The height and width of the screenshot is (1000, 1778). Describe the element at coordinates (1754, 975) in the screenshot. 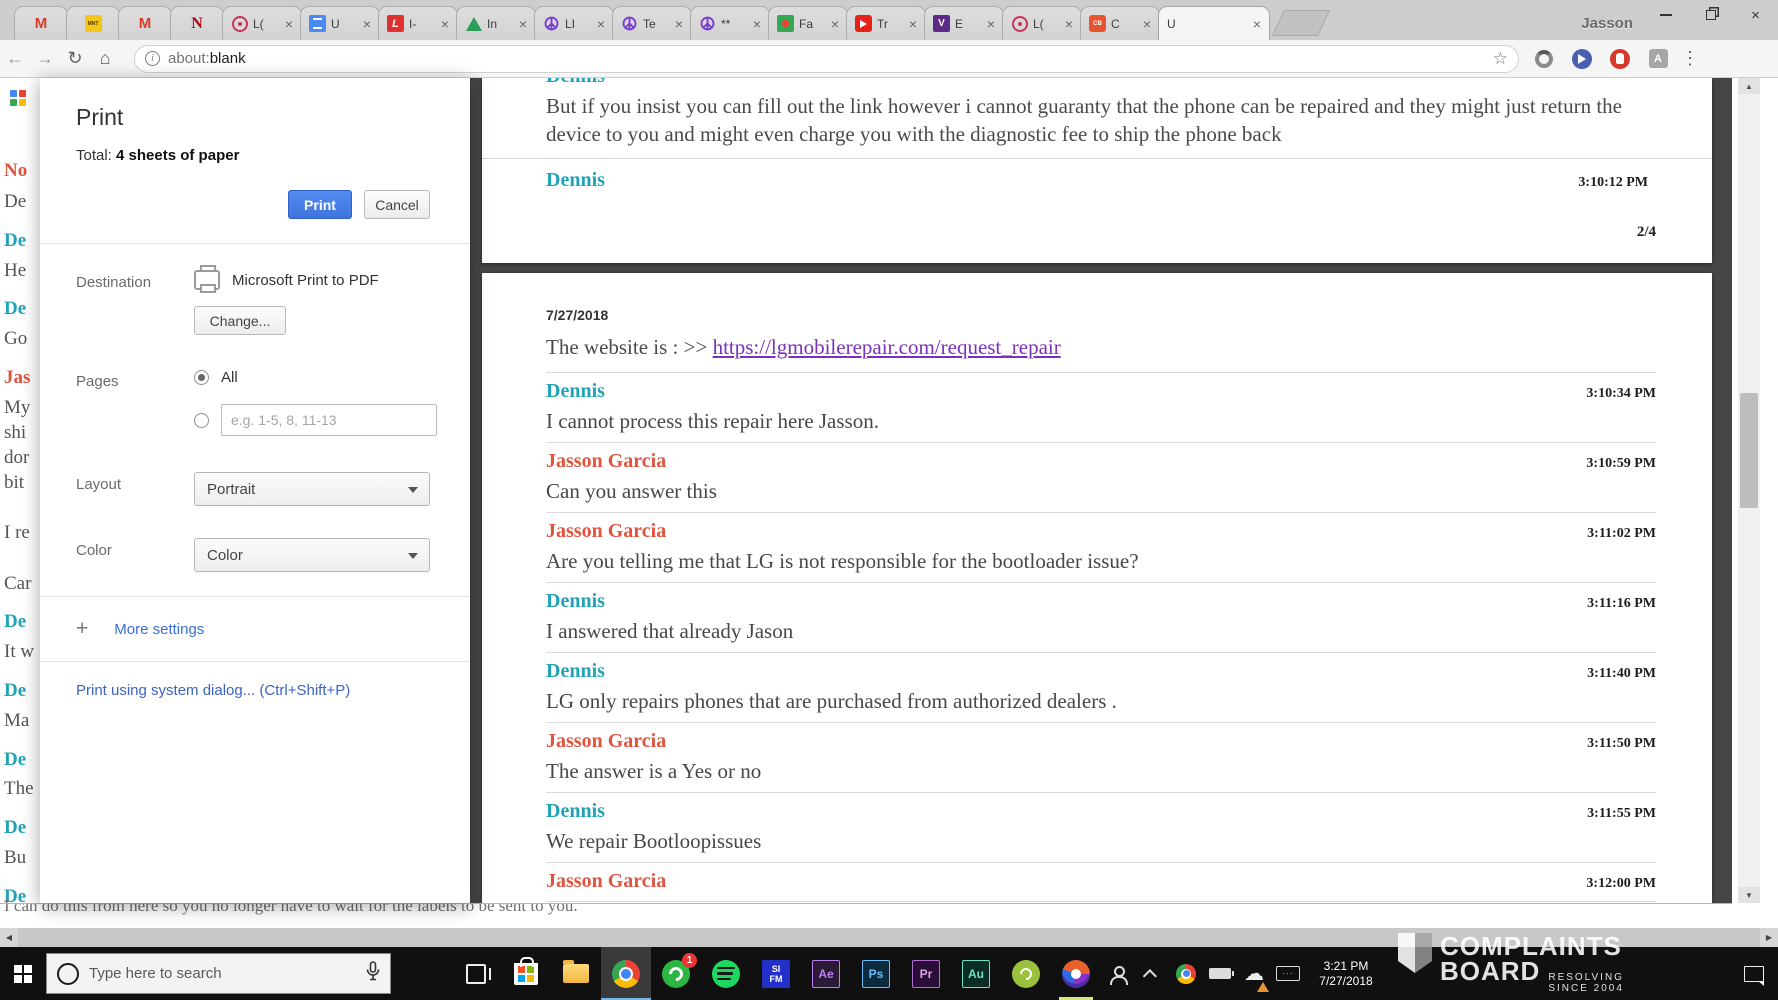

I see `action-center-icon` at that location.